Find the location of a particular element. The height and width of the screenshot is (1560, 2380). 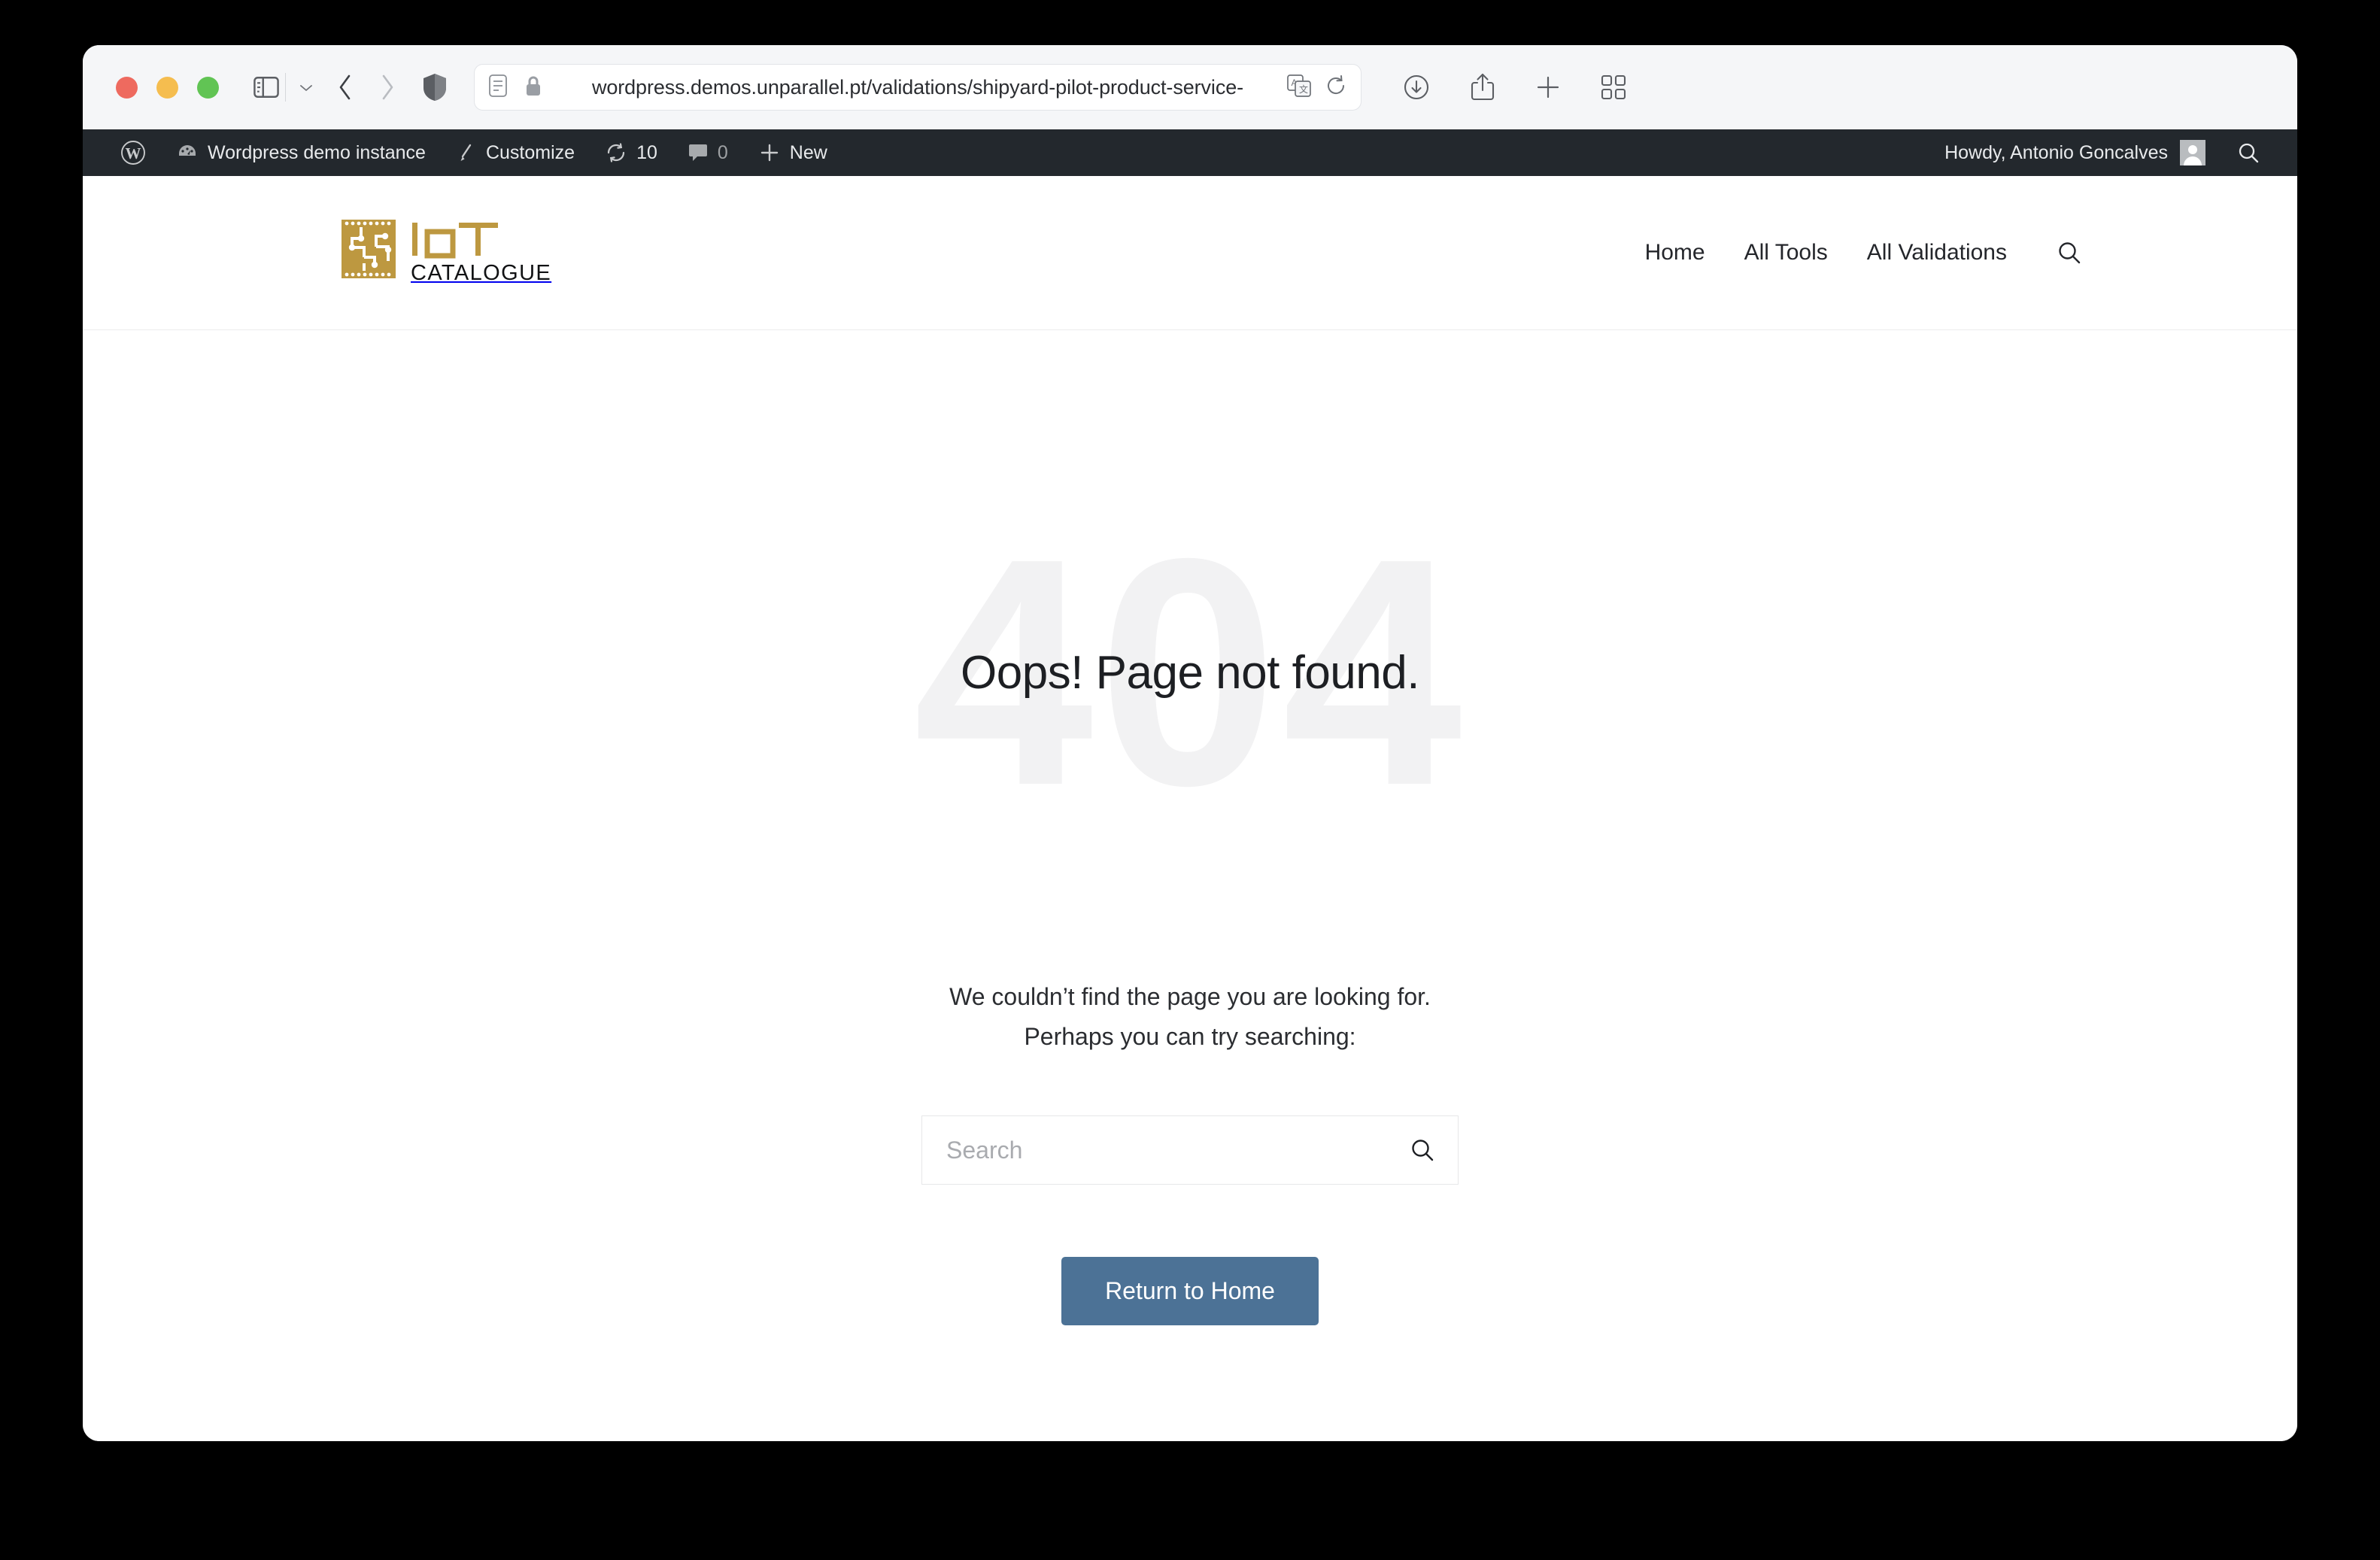

admin-bar-updates: 10 is located at coordinates (631, 152).